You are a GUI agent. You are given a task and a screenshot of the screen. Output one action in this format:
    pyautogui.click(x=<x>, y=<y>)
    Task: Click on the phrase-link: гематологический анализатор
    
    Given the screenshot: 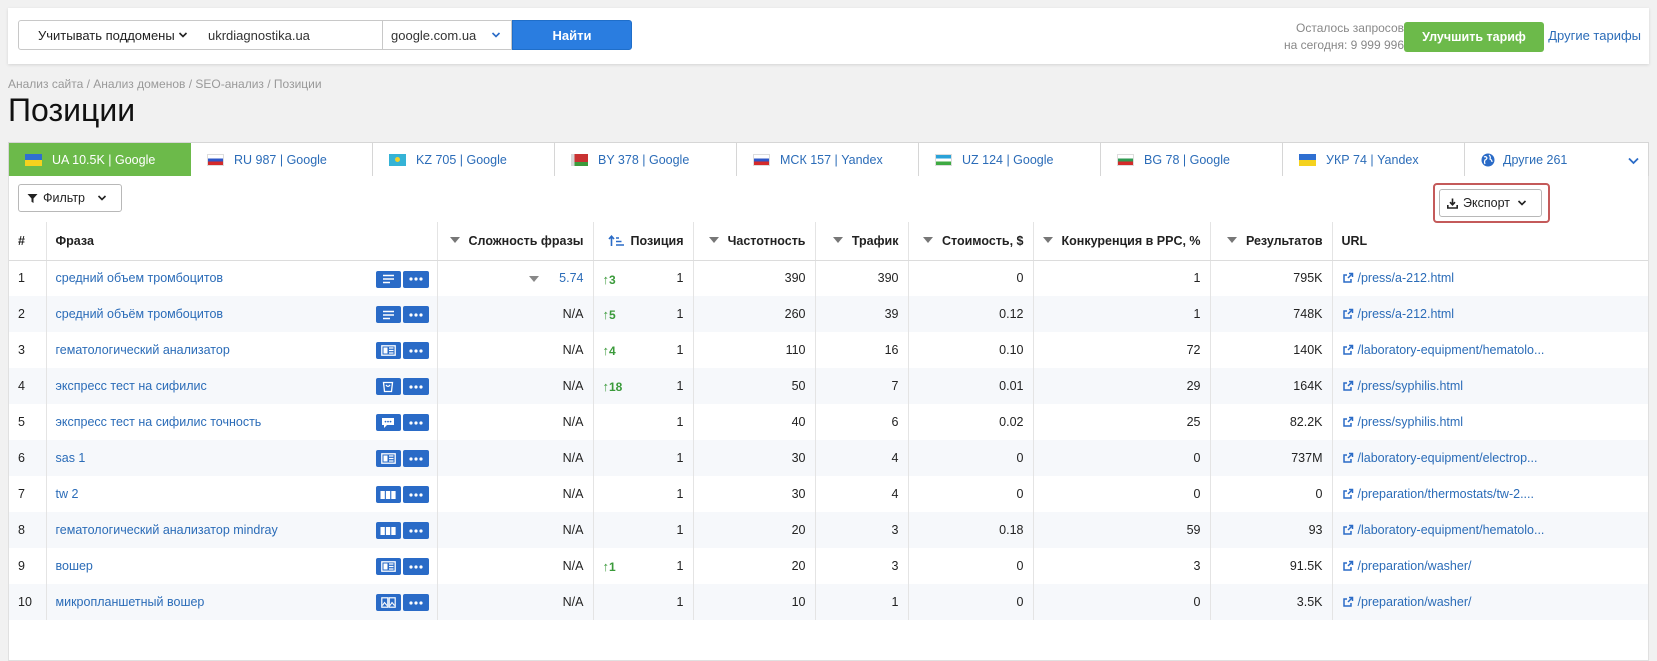 What is the action you would take?
    pyautogui.click(x=143, y=350)
    